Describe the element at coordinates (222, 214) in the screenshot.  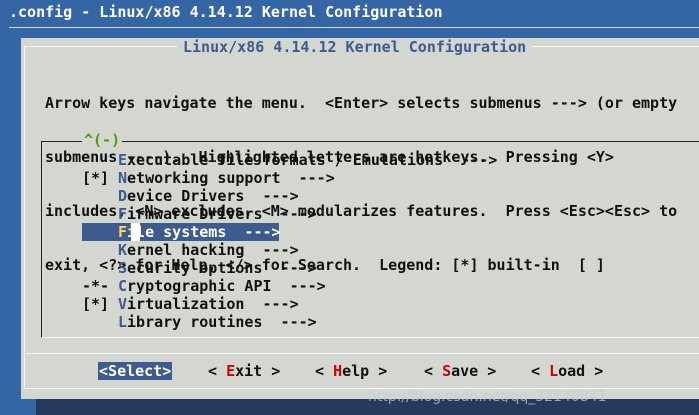
I see `menu-item-label: irmware Drivers --->` at that location.